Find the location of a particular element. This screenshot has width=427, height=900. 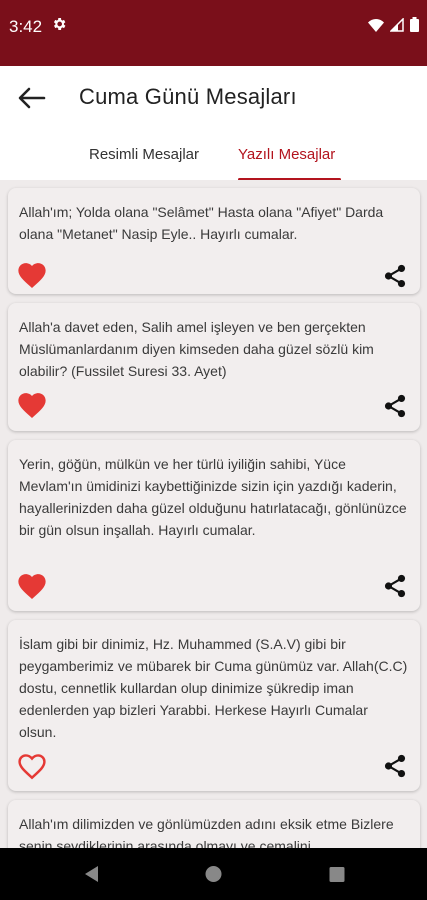

page-title: Cuma Günü Mesajları is located at coordinates (188, 96).